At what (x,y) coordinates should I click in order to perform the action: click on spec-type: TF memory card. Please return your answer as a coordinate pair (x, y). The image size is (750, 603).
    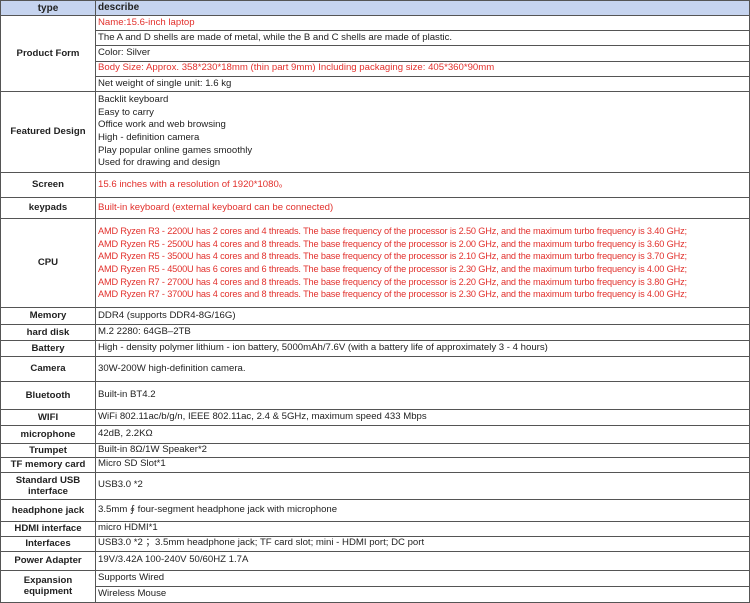
    Looking at the image, I should click on (48, 464).